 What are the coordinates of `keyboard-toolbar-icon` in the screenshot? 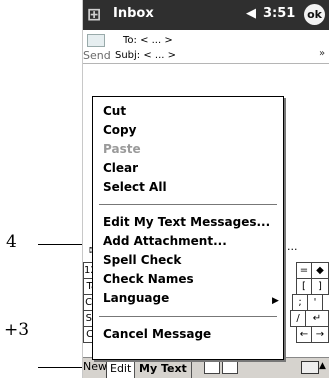 It's located at (212, 367).